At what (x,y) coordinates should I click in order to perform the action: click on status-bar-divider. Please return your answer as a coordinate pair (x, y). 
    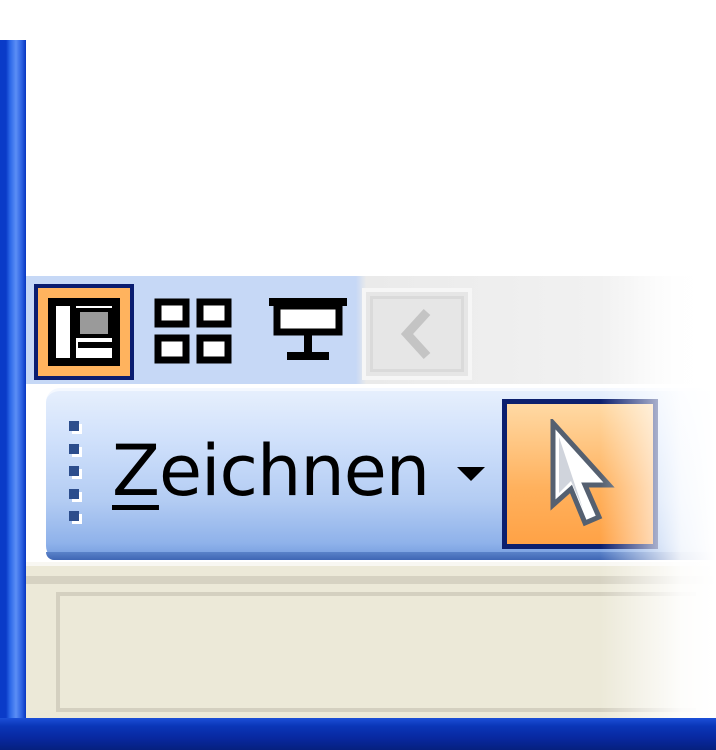
    Looking at the image, I should click on (371, 580).